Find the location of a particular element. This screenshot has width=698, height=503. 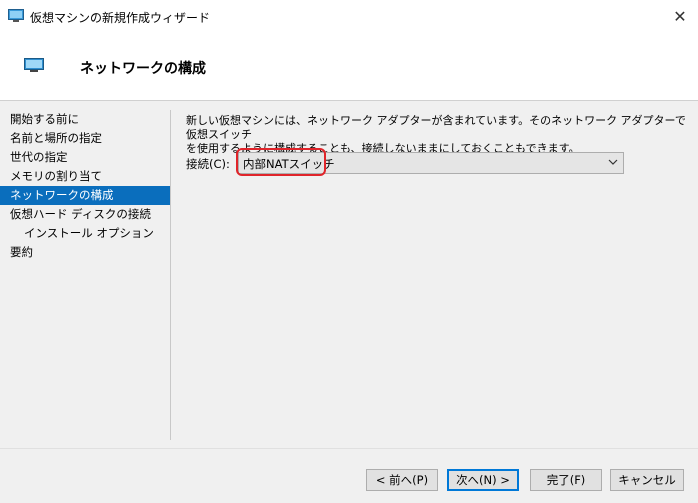

window-title: 仮想マシンの新規作成ウィザード is located at coordinates (120, 18).